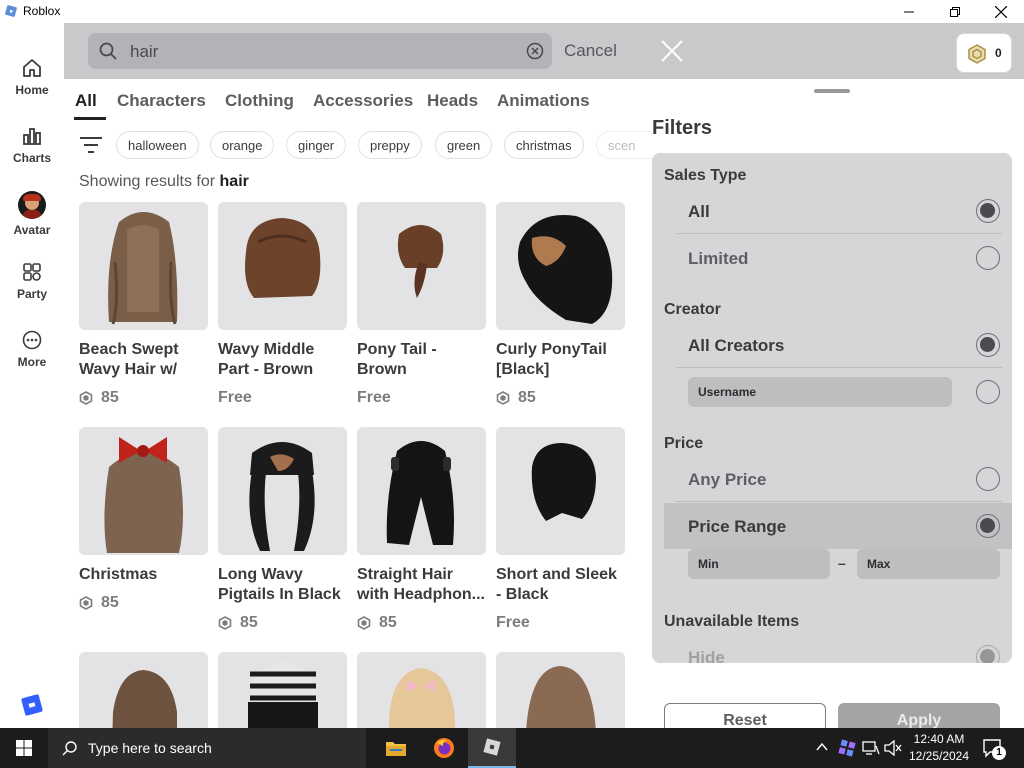 The width and height of the screenshot is (1024, 768). I want to click on price-title: Price, so click(684, 443).